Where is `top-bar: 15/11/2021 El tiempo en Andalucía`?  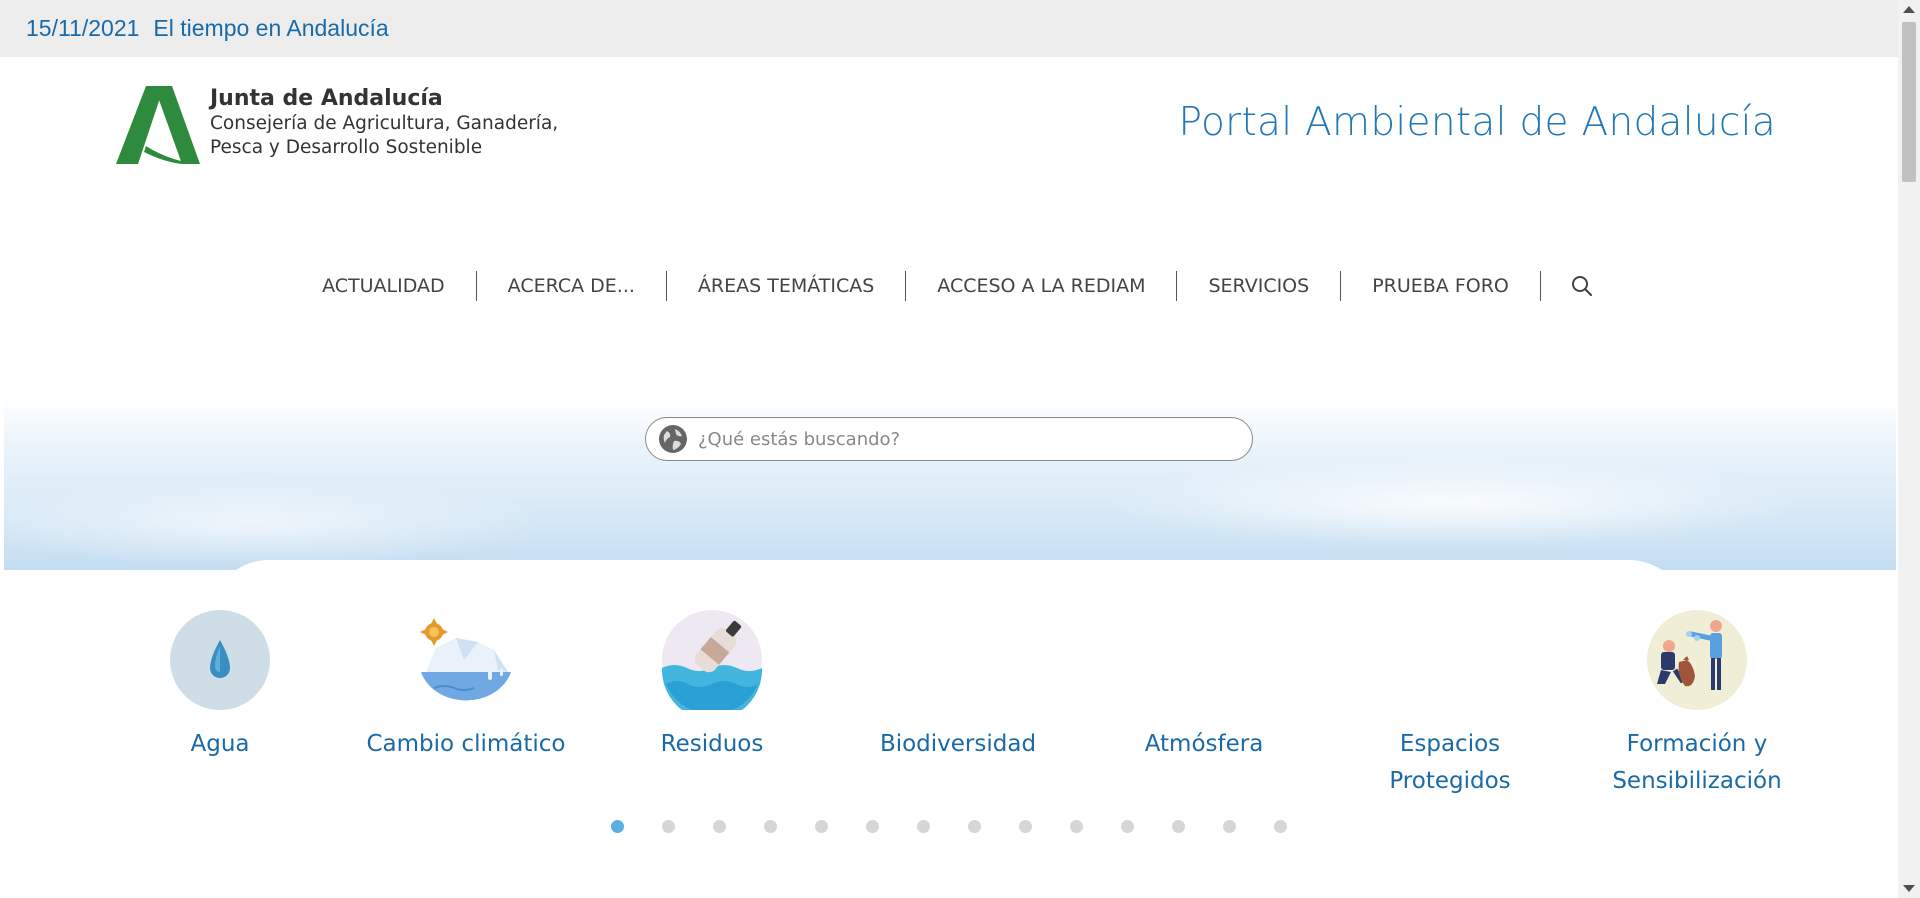 top-bar: 15/11/2021 El tiempo en Andalucía is located at coordinates (949, 28).